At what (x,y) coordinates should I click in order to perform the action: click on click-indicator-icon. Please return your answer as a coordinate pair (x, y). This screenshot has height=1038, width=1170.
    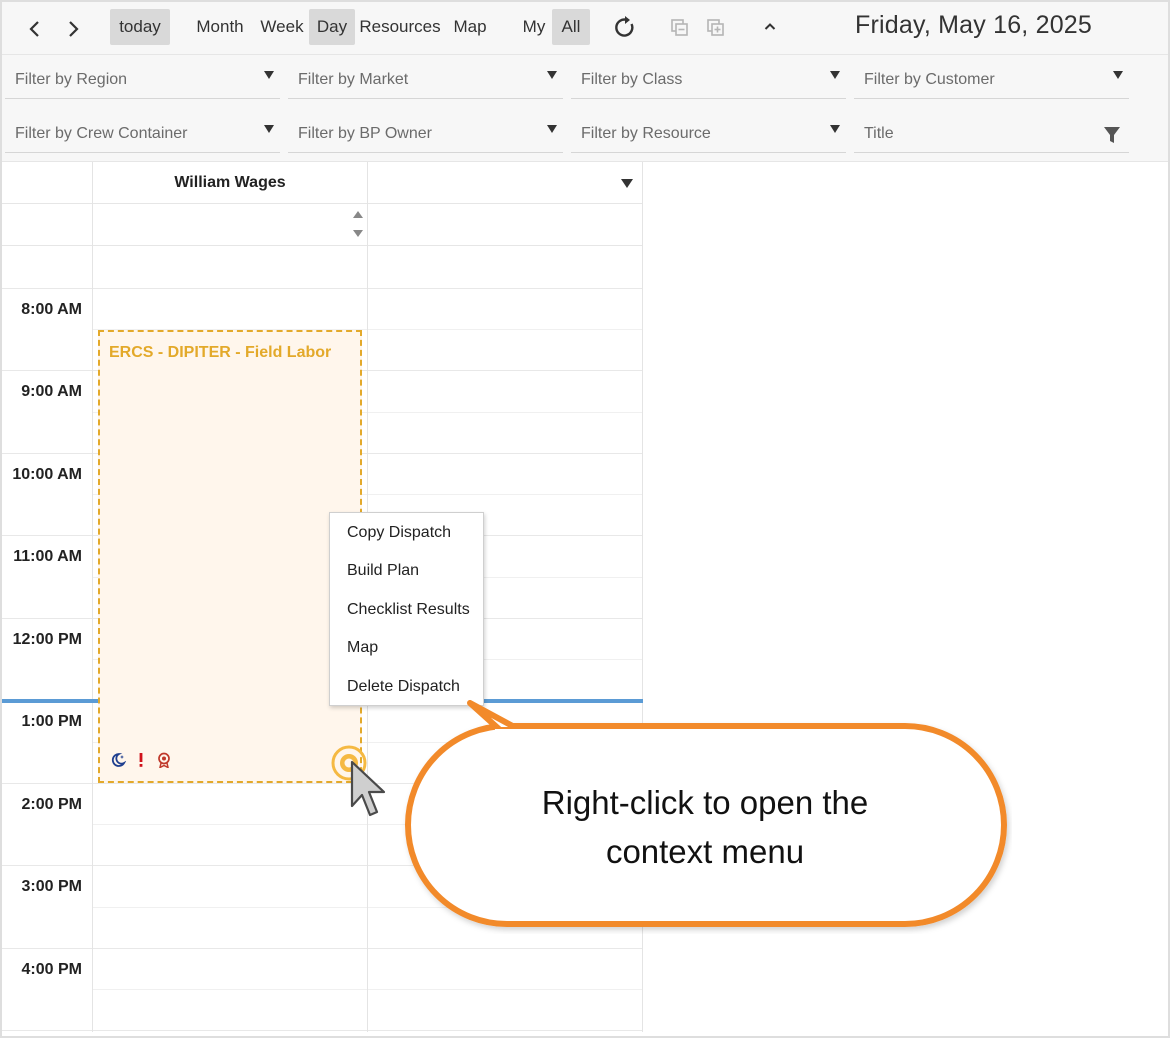
    Looking at the image, I should click on (358, 781).